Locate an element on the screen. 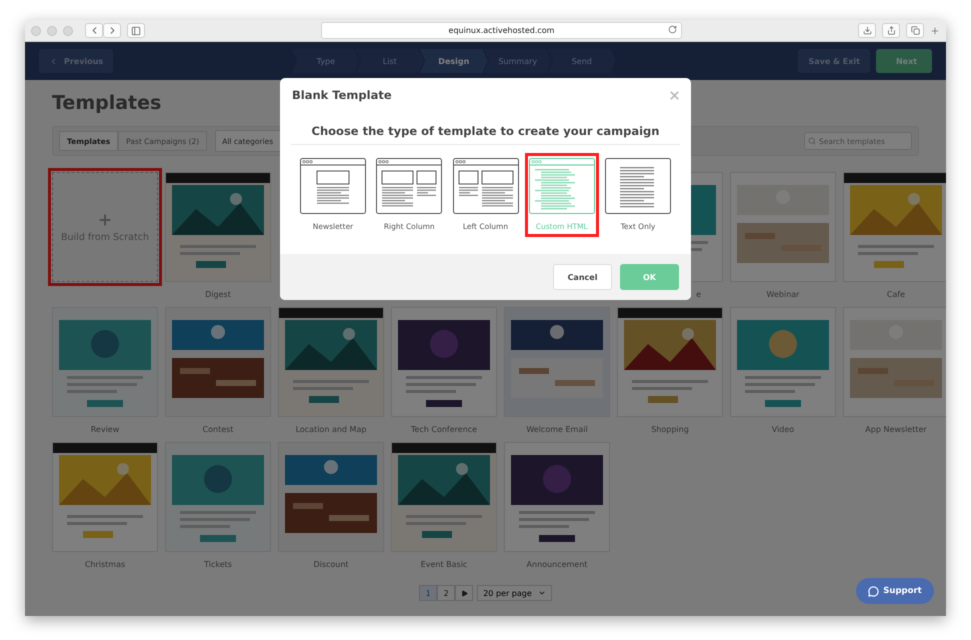  wizard-step: Design is located at coordinates (454, 61).